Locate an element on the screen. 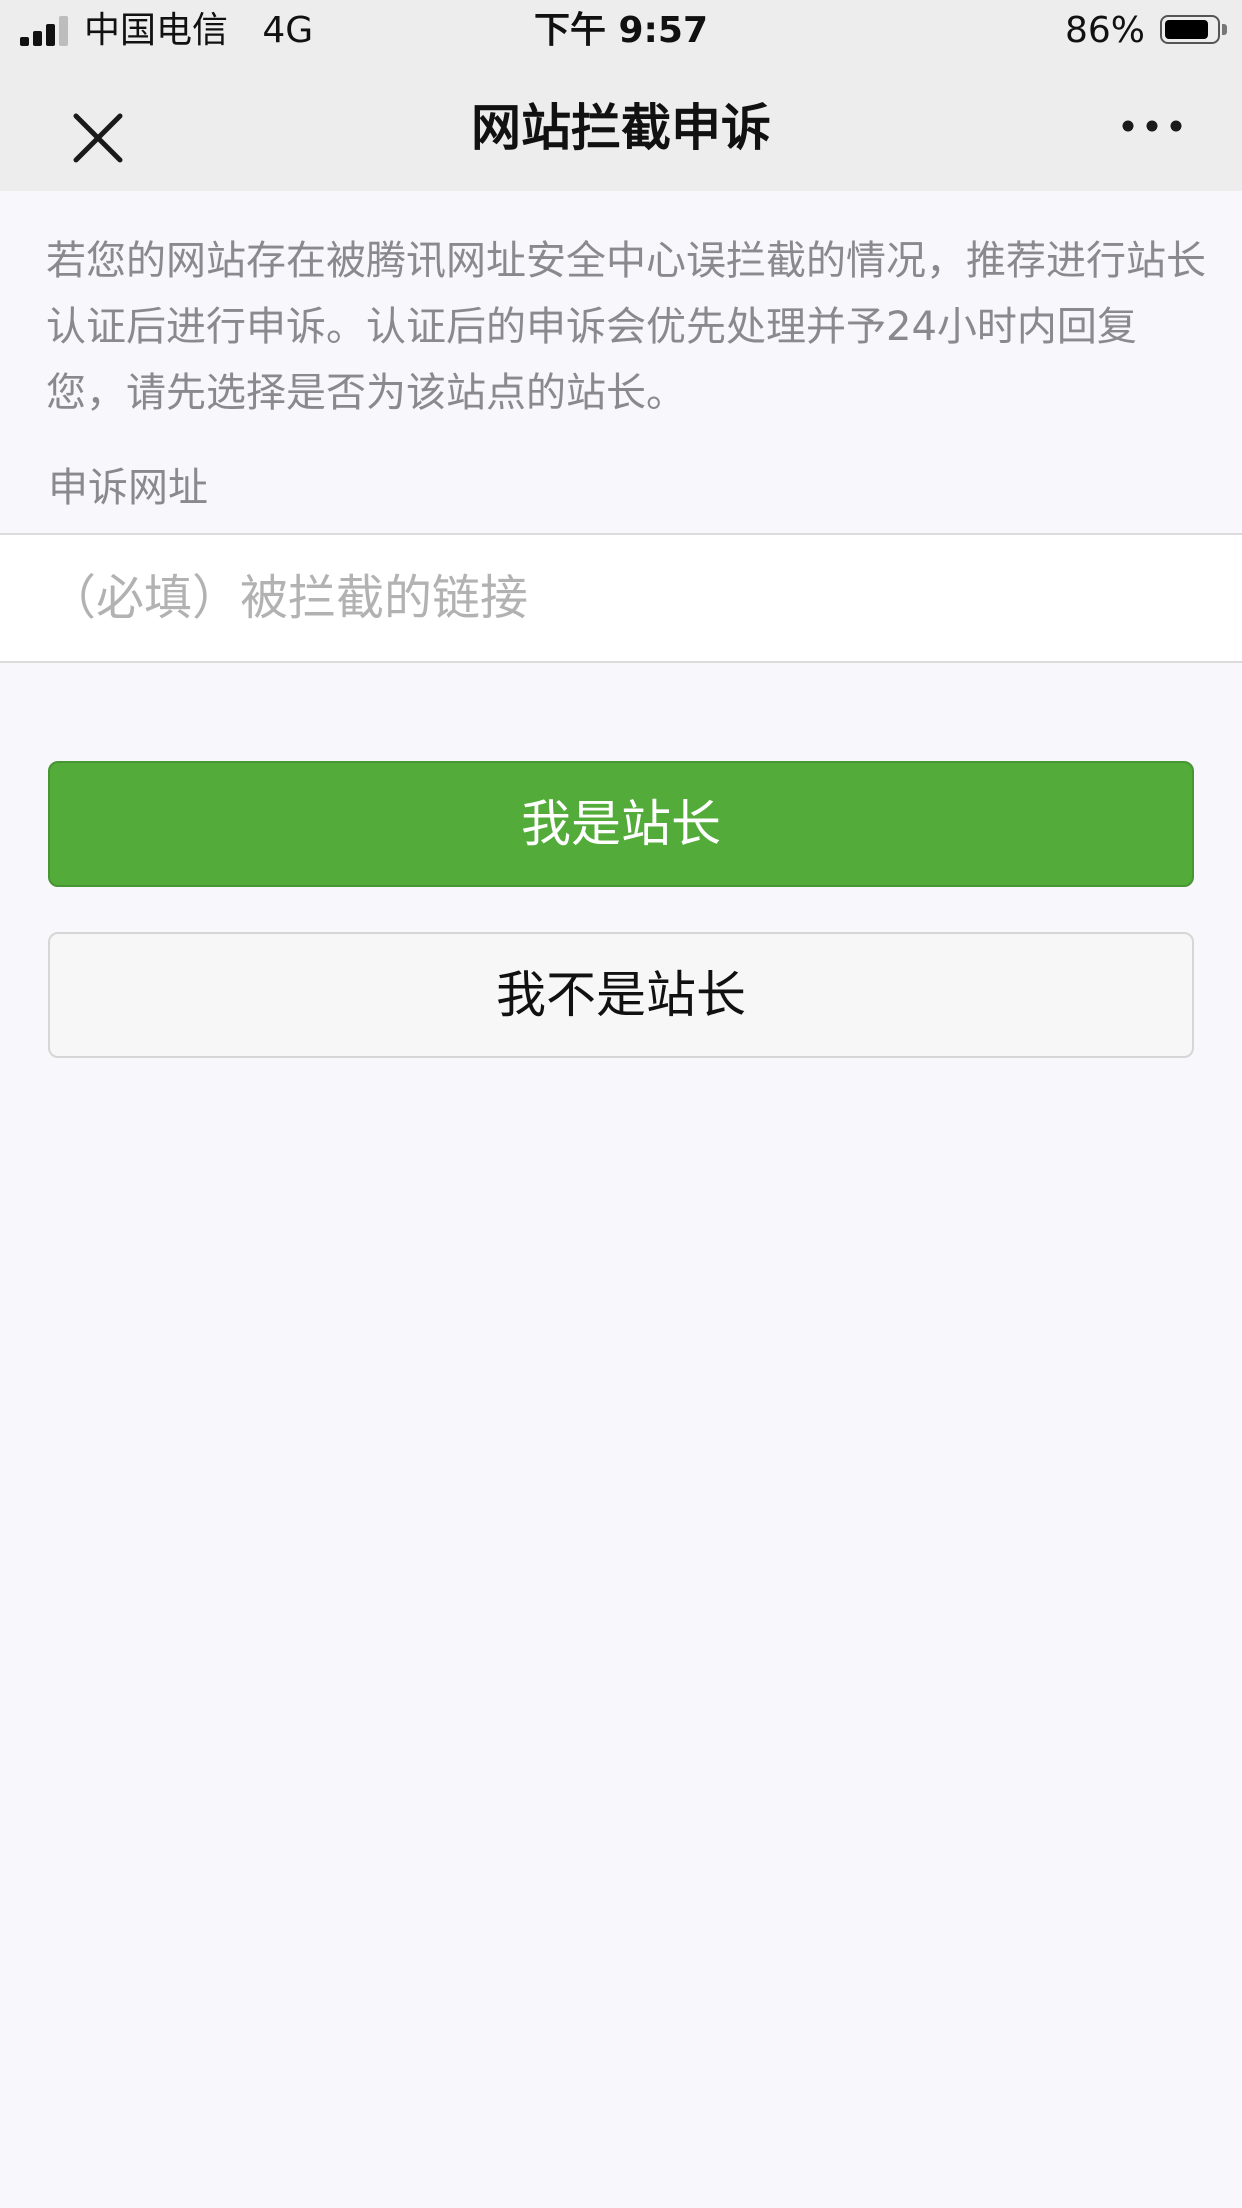 The height and width of the screenshot is (2208, 1242). owner-button: 我是站长 is located at coordinates (621, 824).